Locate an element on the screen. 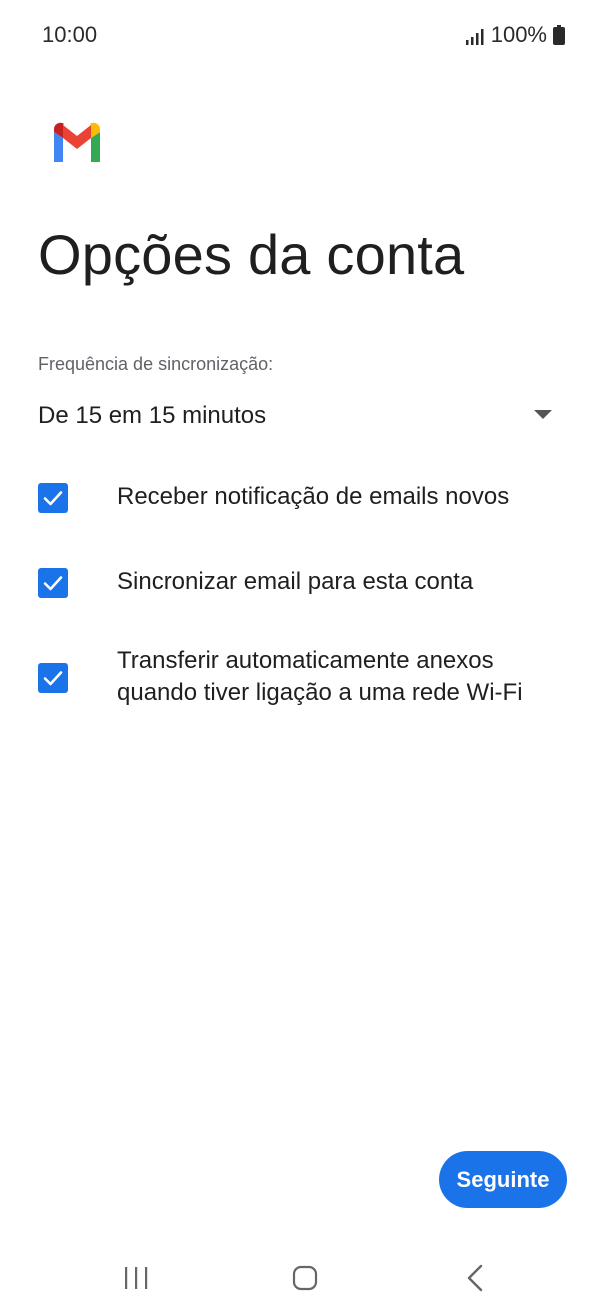  option-new-email-notification: Receber notificação de emails novos is located at coordinates (303, 498).